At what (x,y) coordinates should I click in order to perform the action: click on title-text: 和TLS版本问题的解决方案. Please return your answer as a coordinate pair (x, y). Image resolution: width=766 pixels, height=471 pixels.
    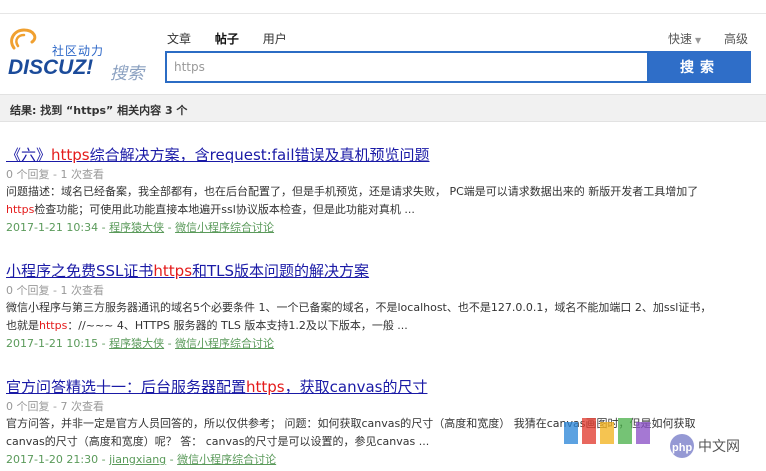
    Looking at the image, I should click on (281, 271).